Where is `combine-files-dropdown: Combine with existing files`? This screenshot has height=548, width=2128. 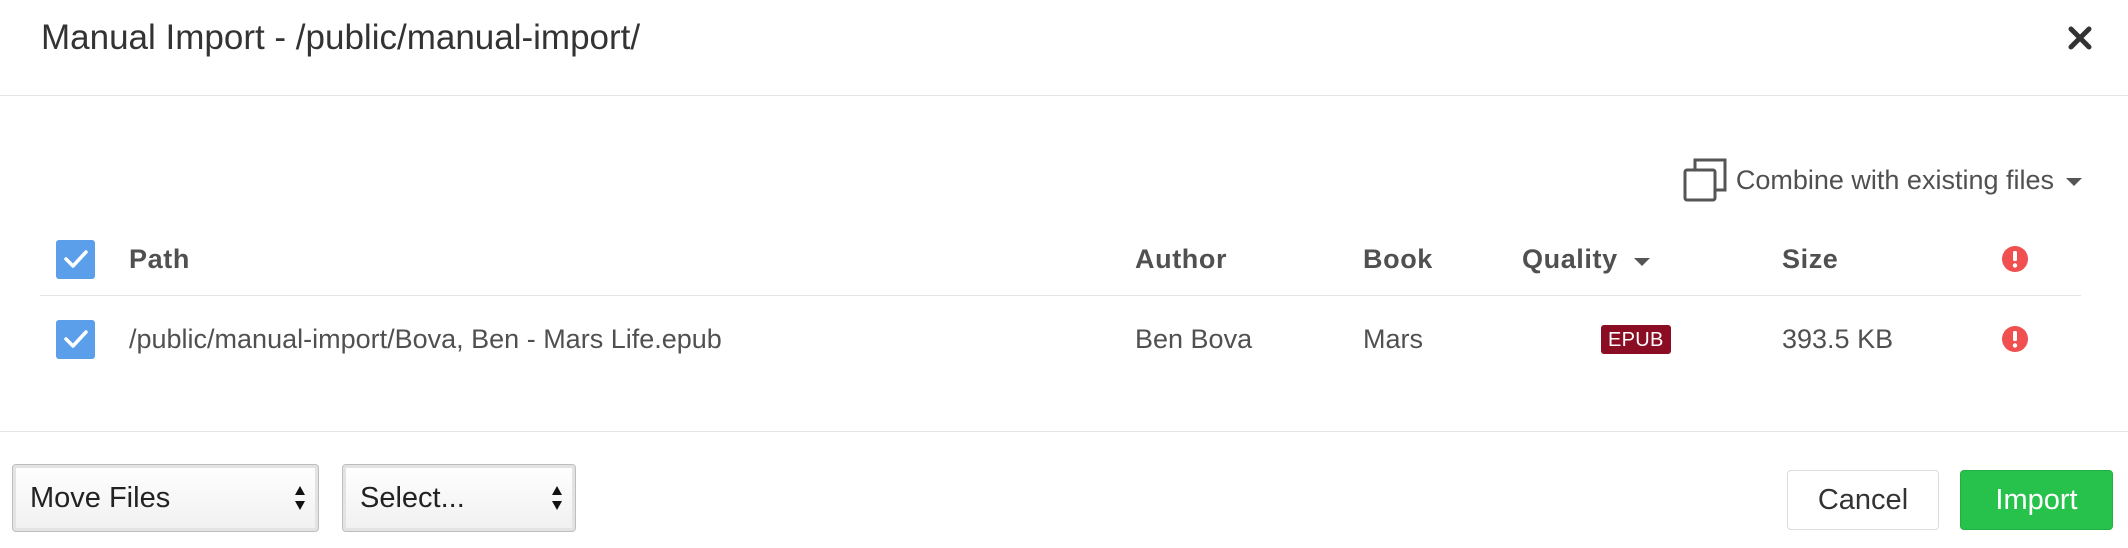
combine-files-dropdown: Combine with existing files is located at coordinates (1882, 180).